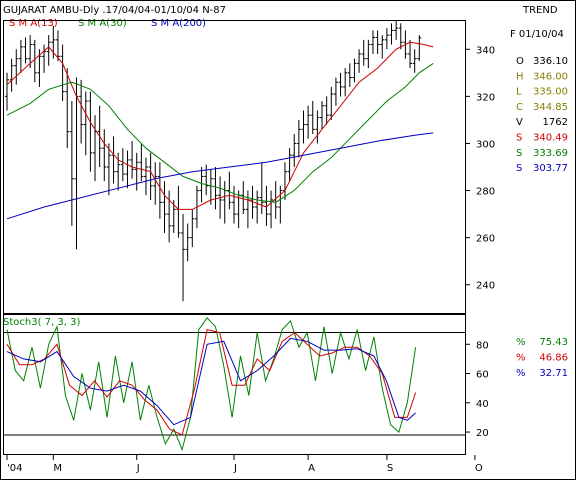 This screenshot has height=484, width=576. What do you see at coordinates (553, 373) in the screenshot?
I see `stoch-value: 32.71` at bounding box center [553, 373].